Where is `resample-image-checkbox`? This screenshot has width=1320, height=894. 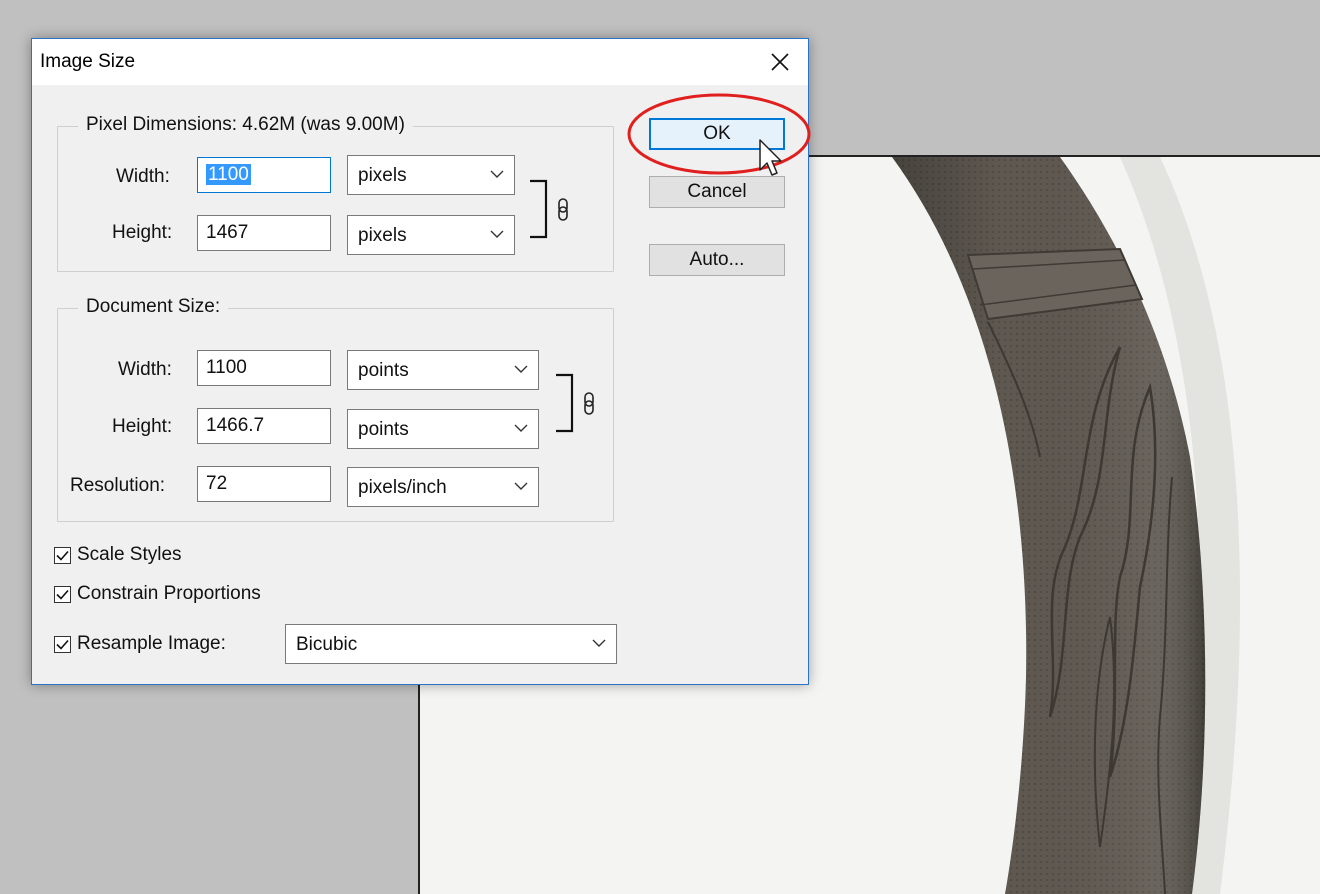
resample-image-checkbox is located at coordinates (62, 644).